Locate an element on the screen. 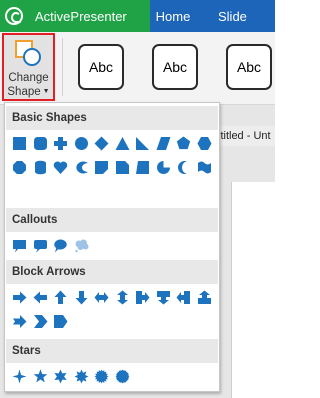 Image resolution: width=320 pixels, height=398 pixels. pentagon-arrow-icon is located at coordinates (60, 321).